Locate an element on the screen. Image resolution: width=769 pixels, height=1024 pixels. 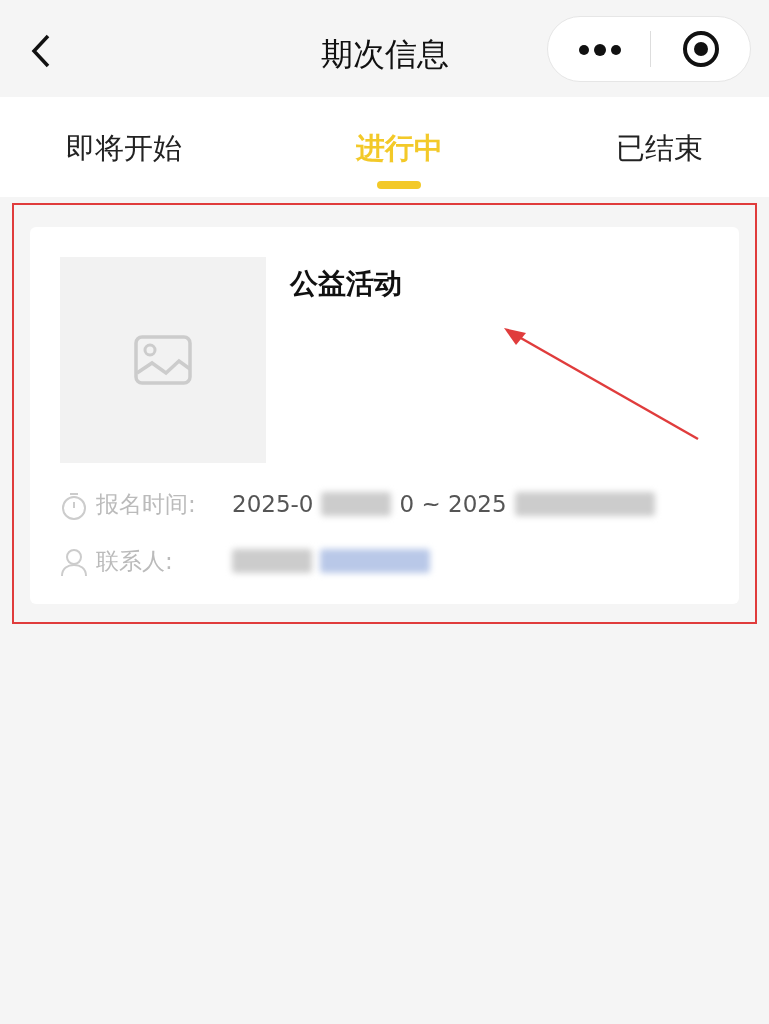
back-icon is located at coordinates (41, 51).